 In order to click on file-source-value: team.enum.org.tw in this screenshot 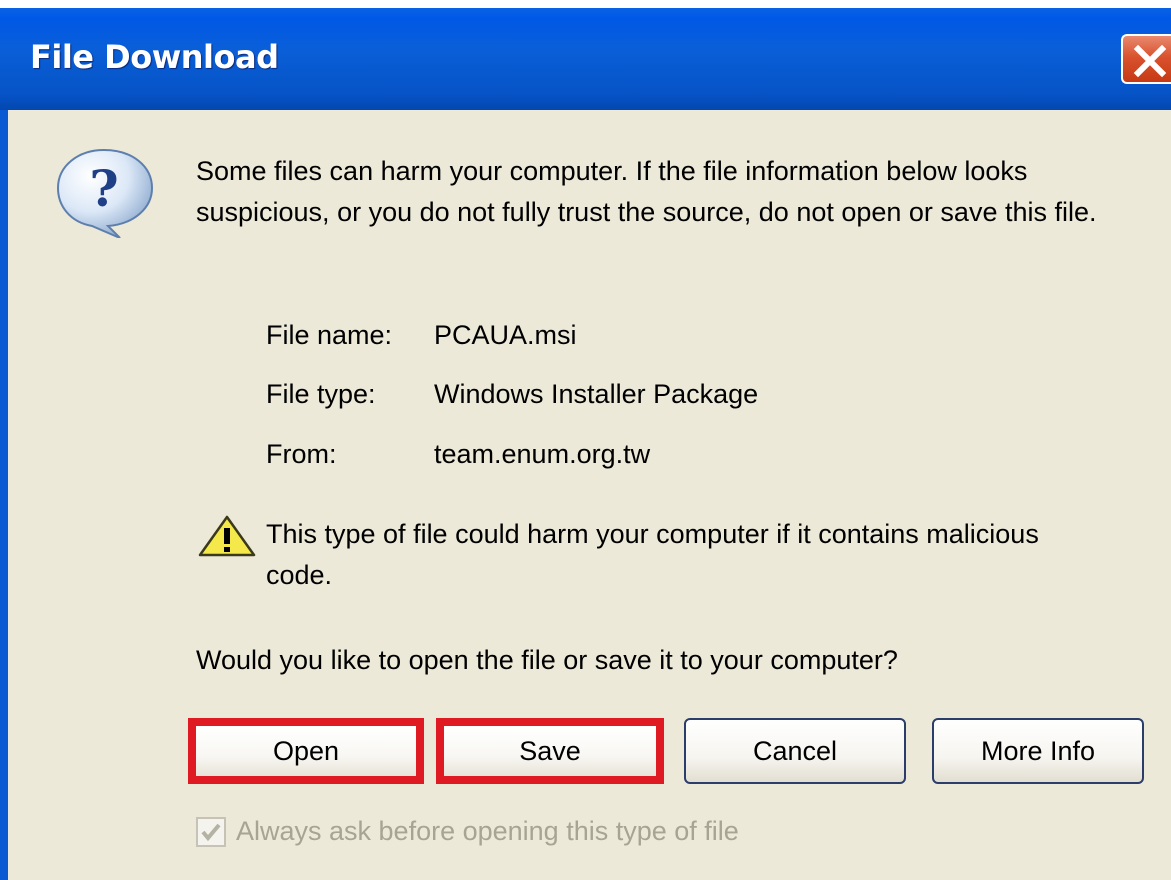, I will do `click(542, 454)`.